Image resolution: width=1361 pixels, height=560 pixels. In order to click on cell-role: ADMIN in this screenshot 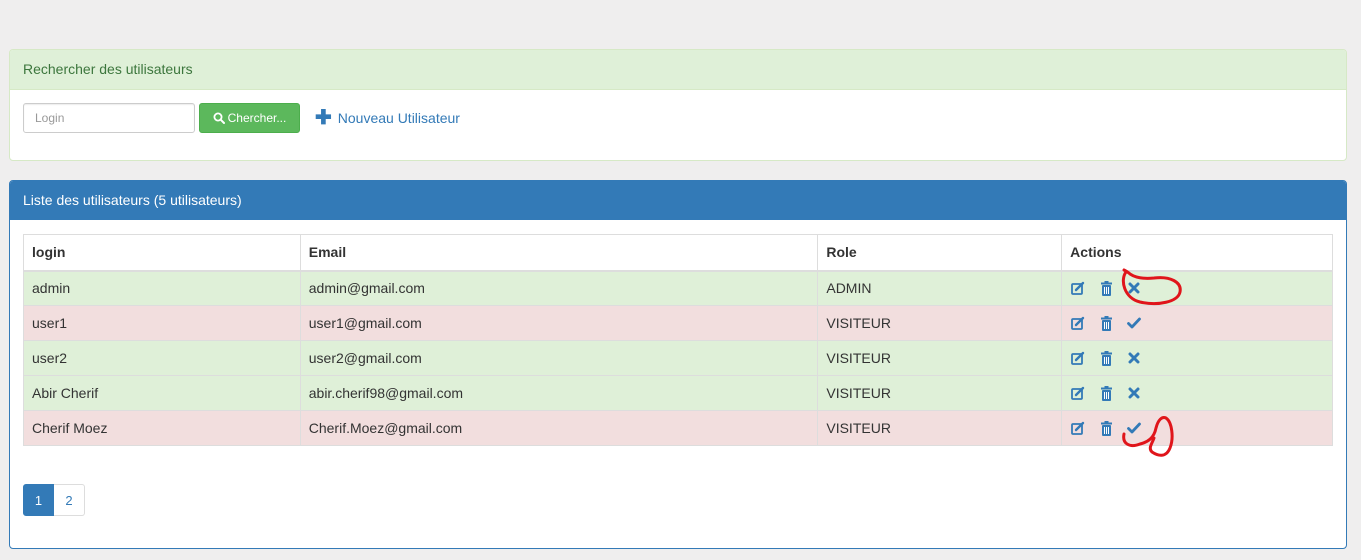, I will do `click(940, 288)`.